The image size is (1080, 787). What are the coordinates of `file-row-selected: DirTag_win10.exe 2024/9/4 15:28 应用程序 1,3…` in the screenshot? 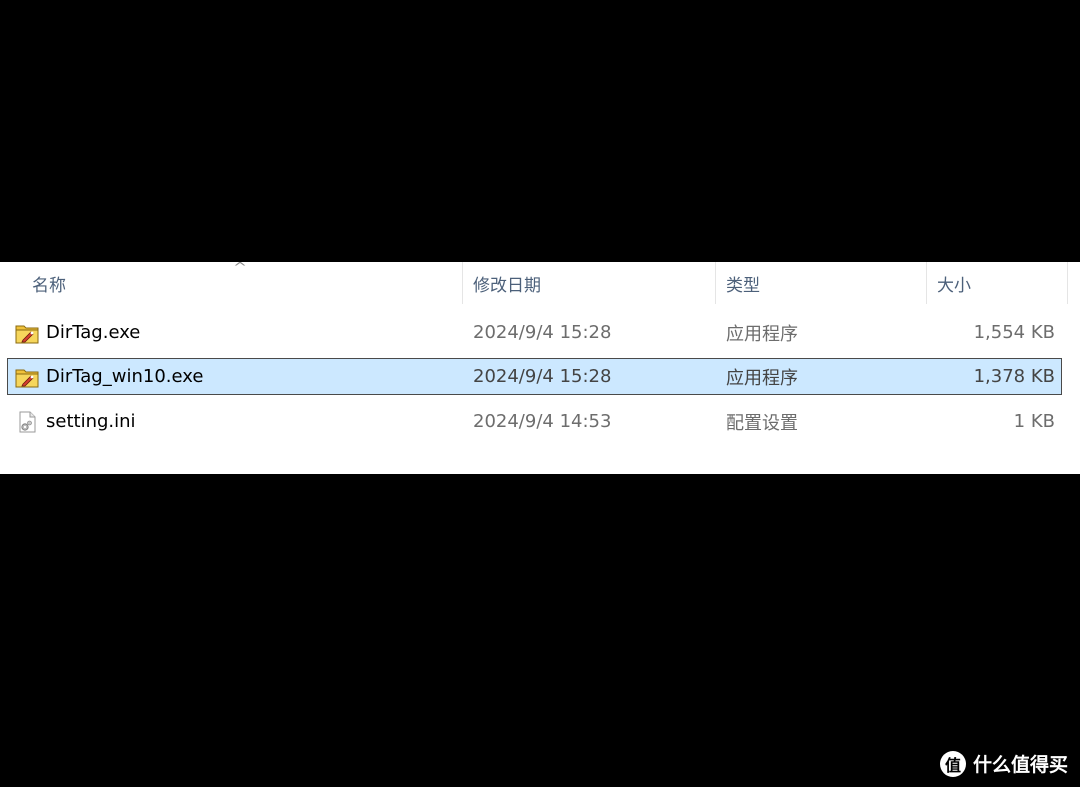 It's located at (534, 376).